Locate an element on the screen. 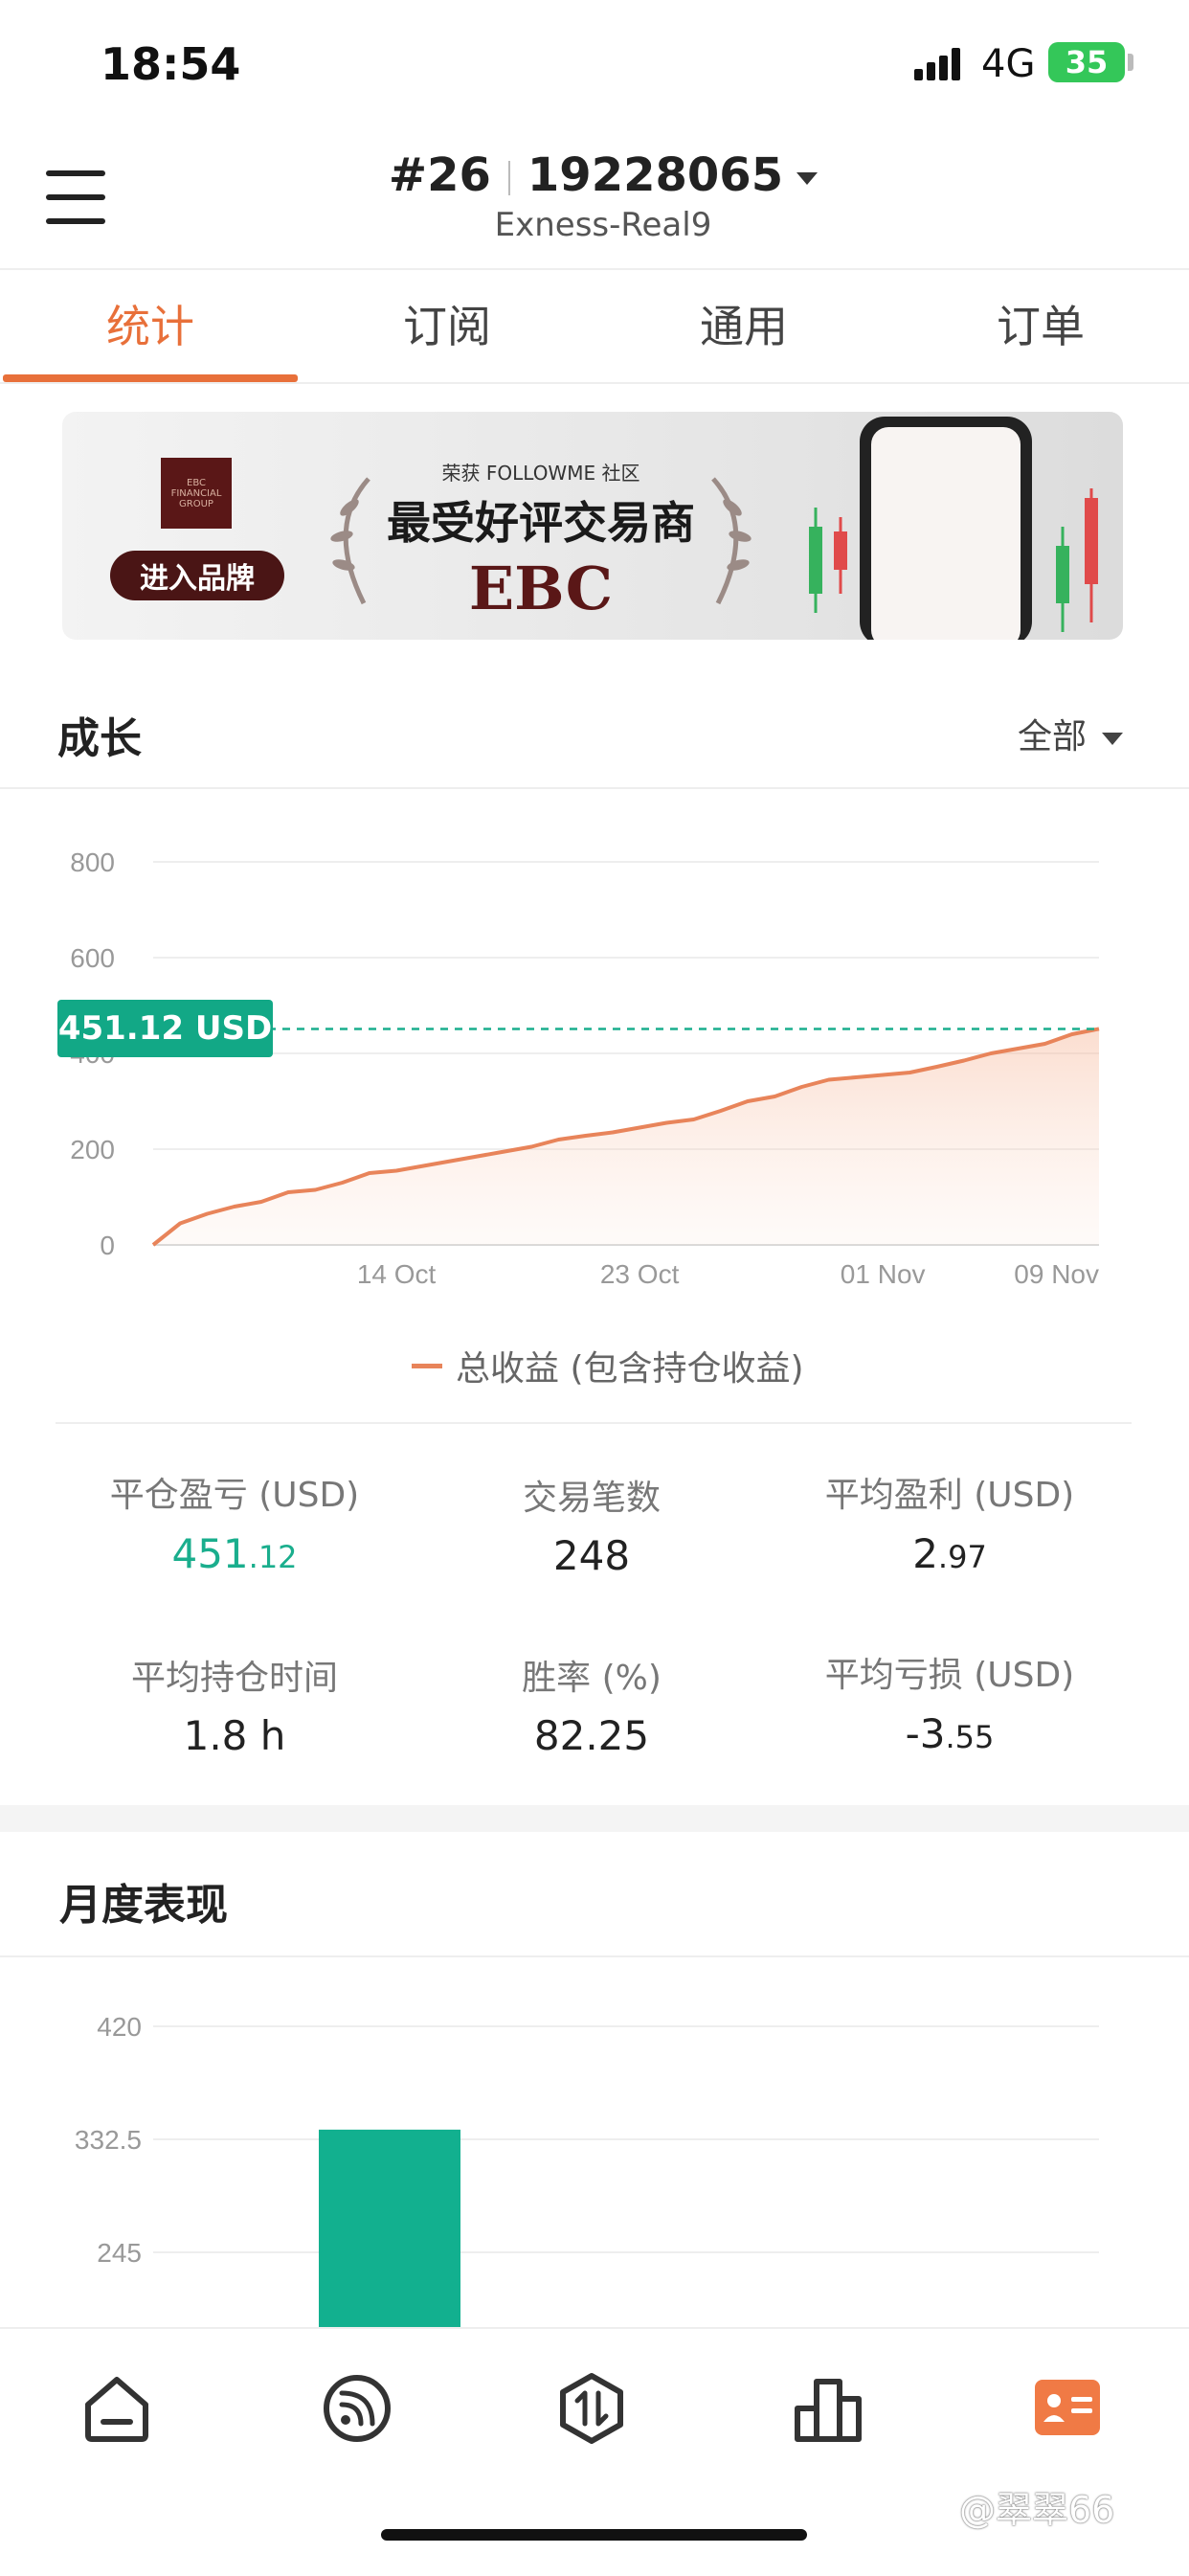 This screenshot has width=1189, height=2576. growth-divider is located at coordinates (594, 788).